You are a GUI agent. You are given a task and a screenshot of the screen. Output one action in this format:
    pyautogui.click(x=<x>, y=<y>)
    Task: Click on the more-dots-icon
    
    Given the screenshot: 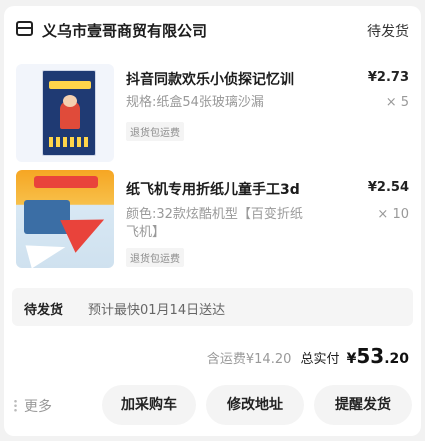 What is the action you would take?
    pyautogui.click(x=15, y=405)
    